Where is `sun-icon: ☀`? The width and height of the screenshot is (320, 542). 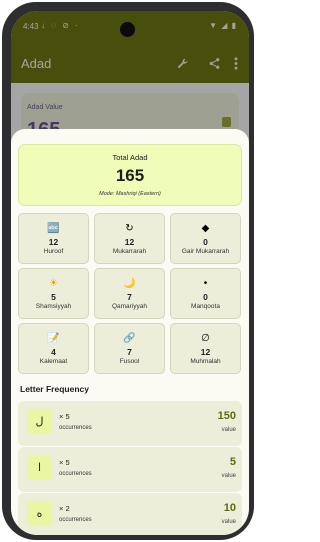
sun-icon: ☀ is located at coordinates (53, 283).